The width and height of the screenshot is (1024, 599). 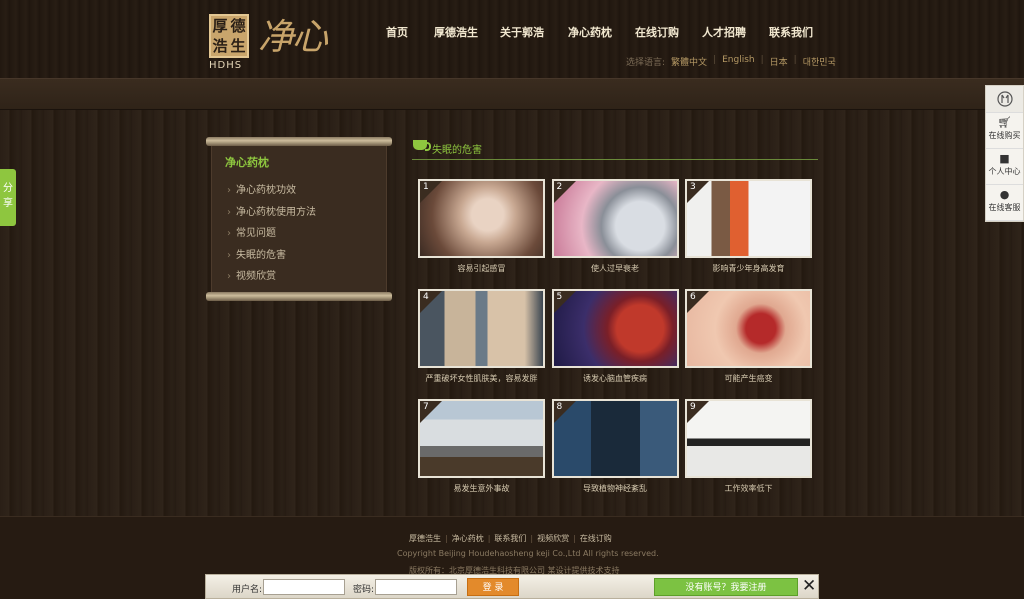 What do you see at coordinates (293, 37) in the screenshot?
I see `logo-calligraphy: 净心` at bounding box center [293, 37].